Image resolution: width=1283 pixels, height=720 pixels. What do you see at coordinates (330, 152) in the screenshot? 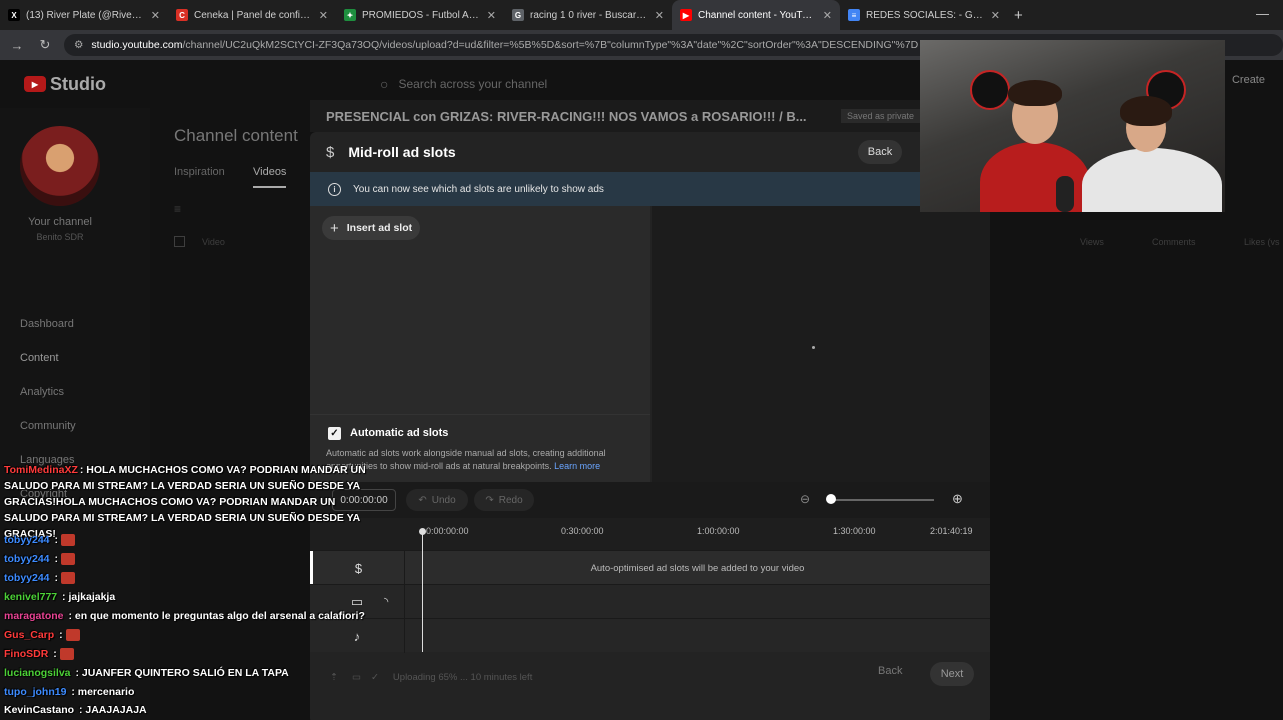
I see `dollar-icon: $` at bounding box center [330, 152].